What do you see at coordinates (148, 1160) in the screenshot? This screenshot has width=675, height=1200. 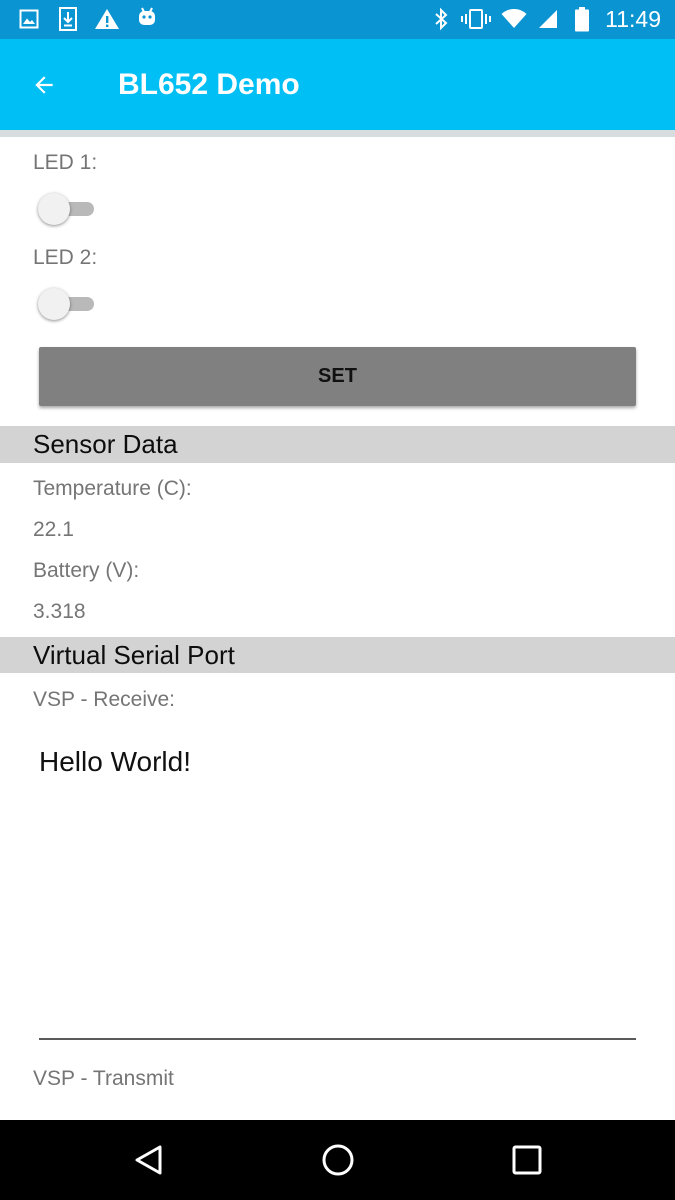 I see `nav-back-icon` at bounding box center [148, 1160].